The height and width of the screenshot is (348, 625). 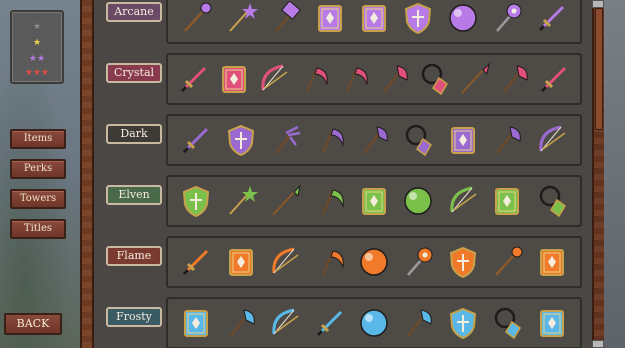 What do you see at coordinates (134, 195) in the screenshot?
I see `category-label-elven: Elven` at bounding box center [134, 195].